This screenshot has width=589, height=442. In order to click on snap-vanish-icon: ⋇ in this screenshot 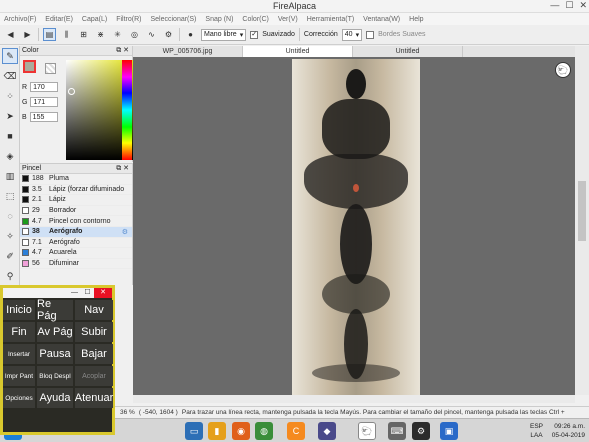, I will do `click(100, 34)`.